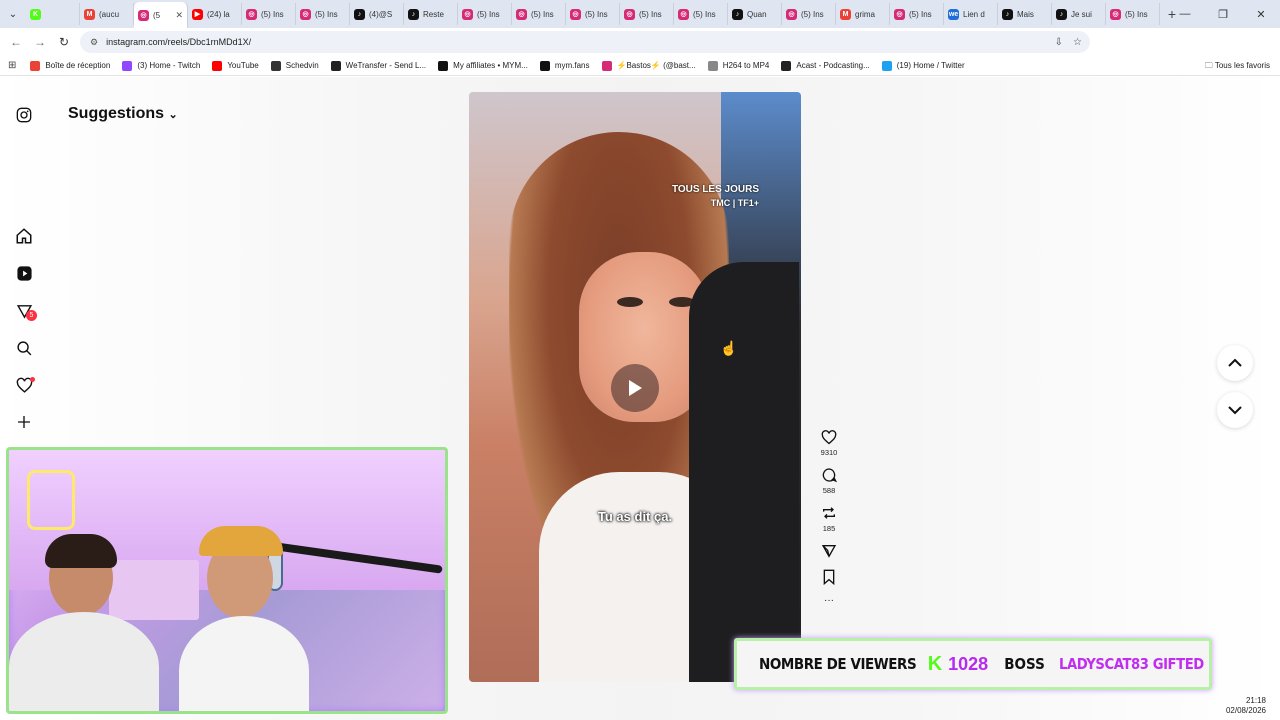 The image size is (1280, 720). I want to click on reels-icon, so click(24, 273).